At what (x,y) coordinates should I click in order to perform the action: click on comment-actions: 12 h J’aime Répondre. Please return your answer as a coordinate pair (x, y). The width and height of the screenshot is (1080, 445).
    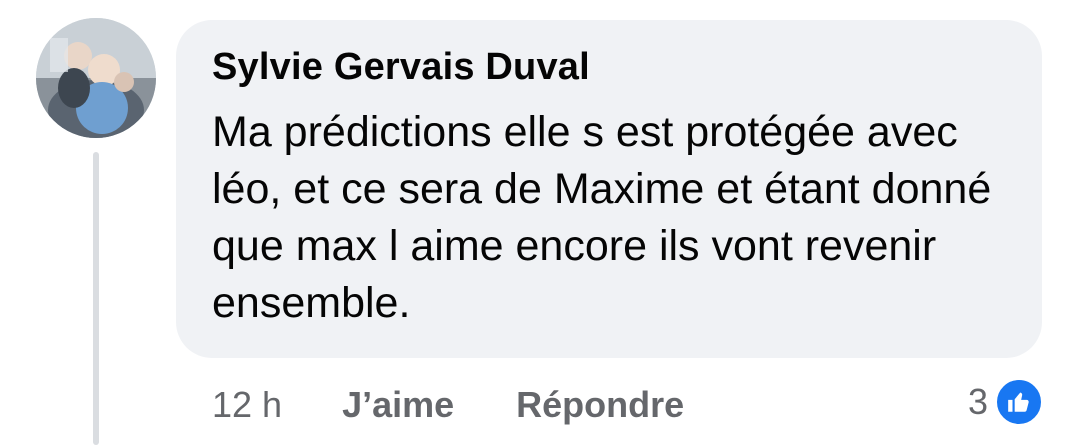
    Looking at the image, I should click on (448, 405).